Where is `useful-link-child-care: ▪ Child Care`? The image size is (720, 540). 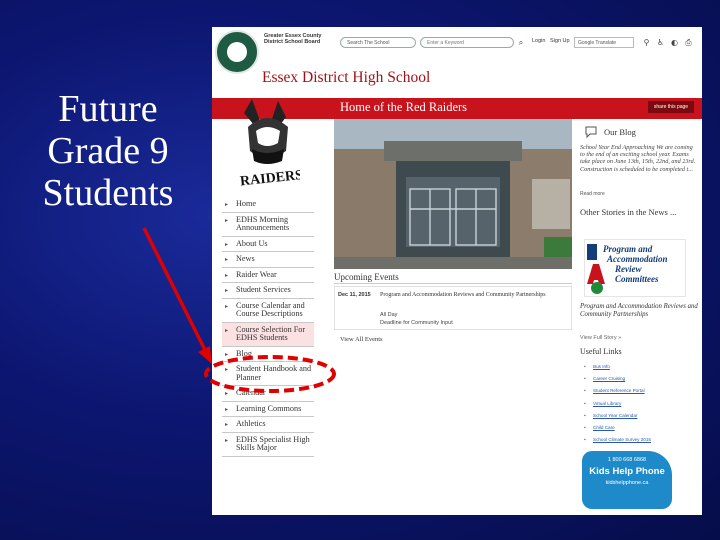 useful-link-child-care: ▪ Child Care is located at coordinates (639, 428).